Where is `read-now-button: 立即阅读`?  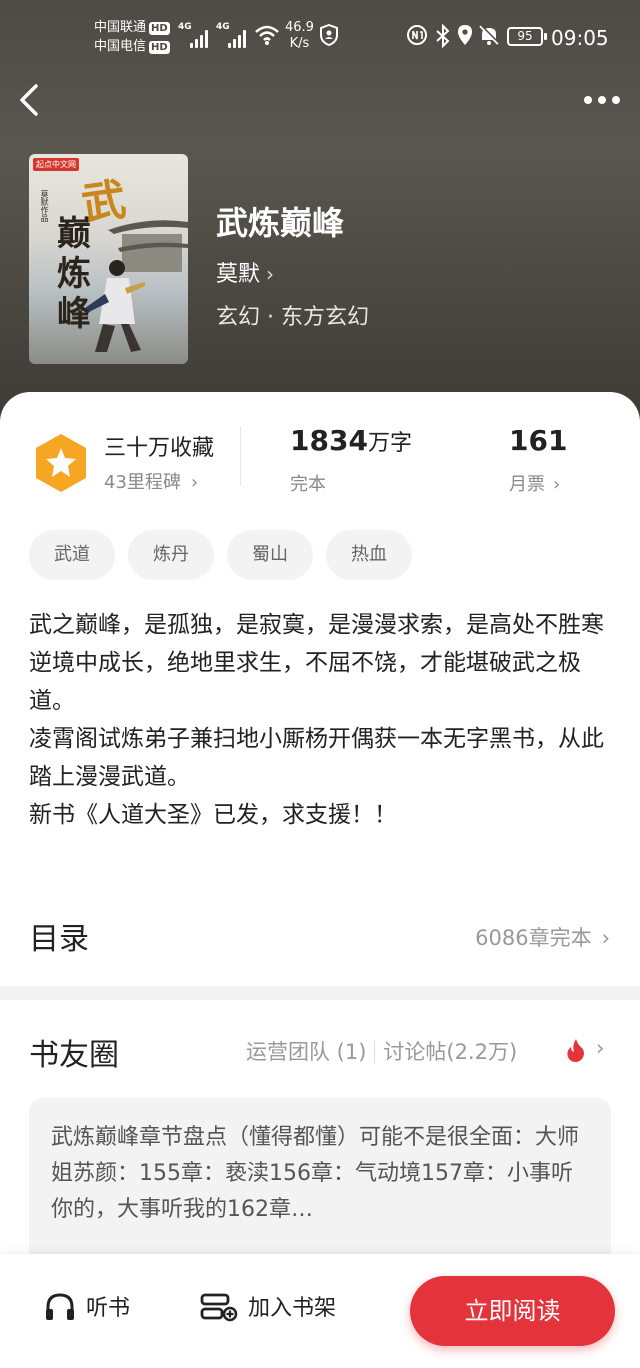 read-now-button: 立即阅读 is located at coordinates (512, 1311).